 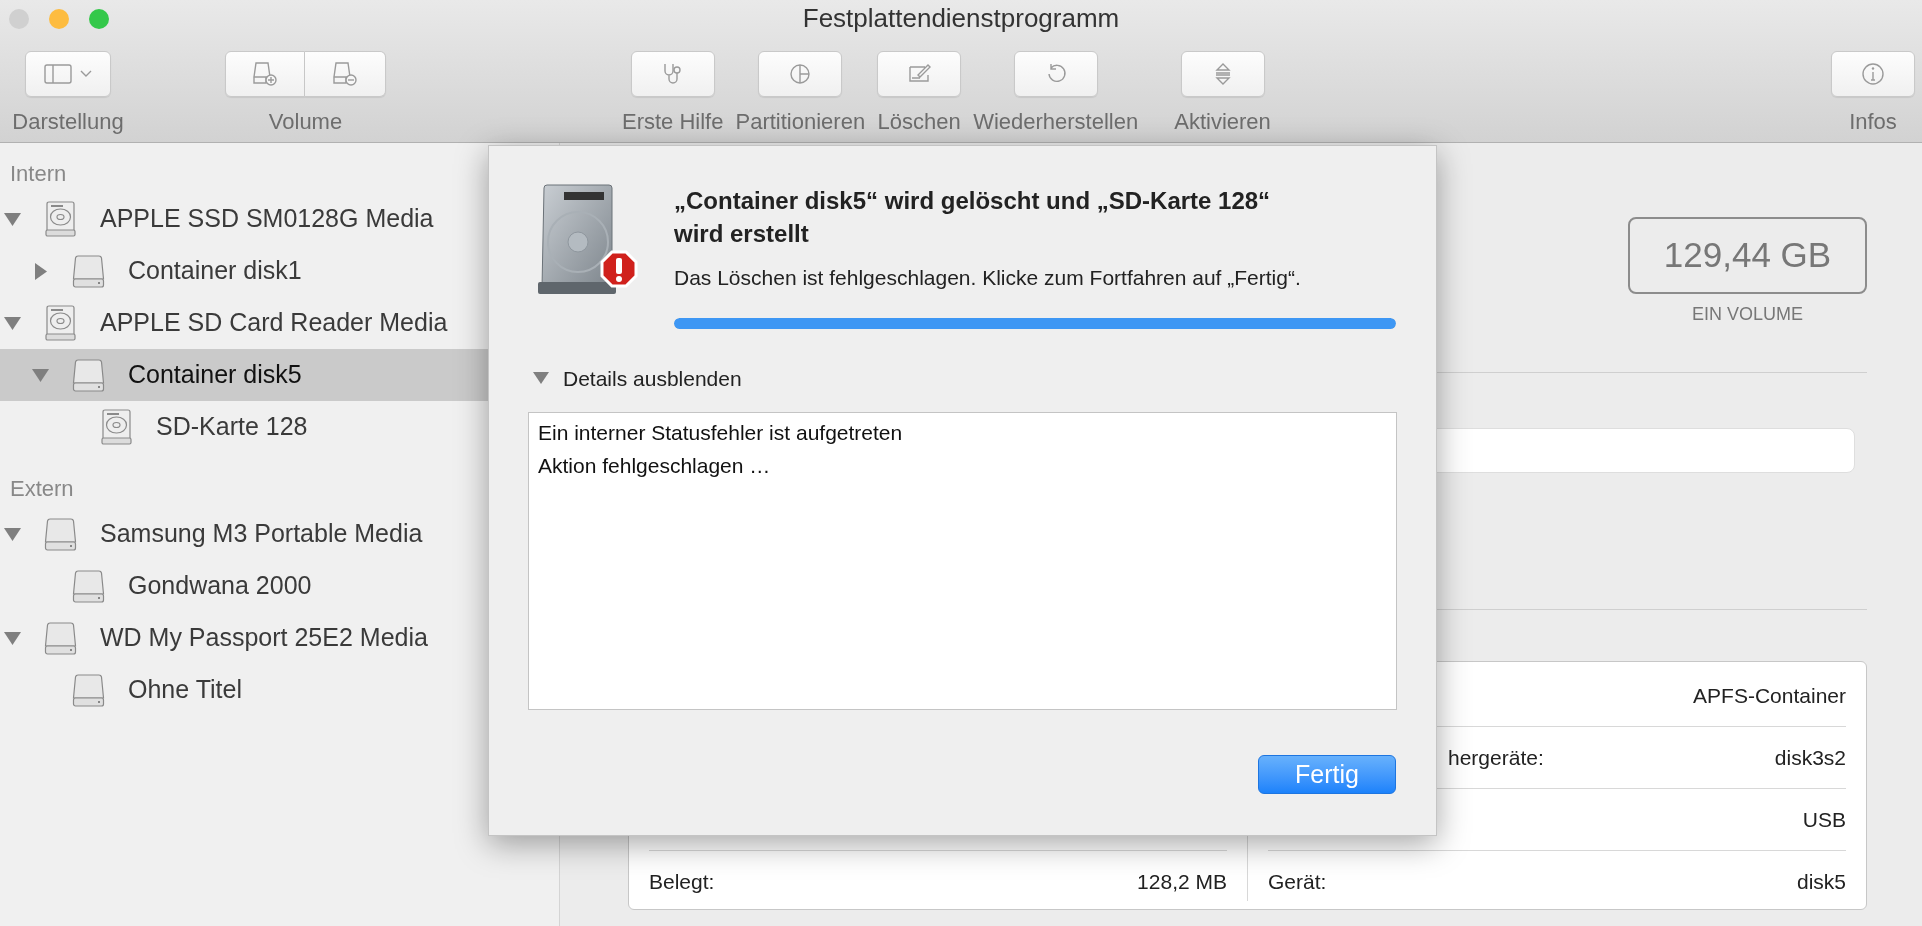 What do you see at coordinates (919, 122) in the screenshot?
I see `toolbar-label: Löschen` at bounding box center [919, 122].